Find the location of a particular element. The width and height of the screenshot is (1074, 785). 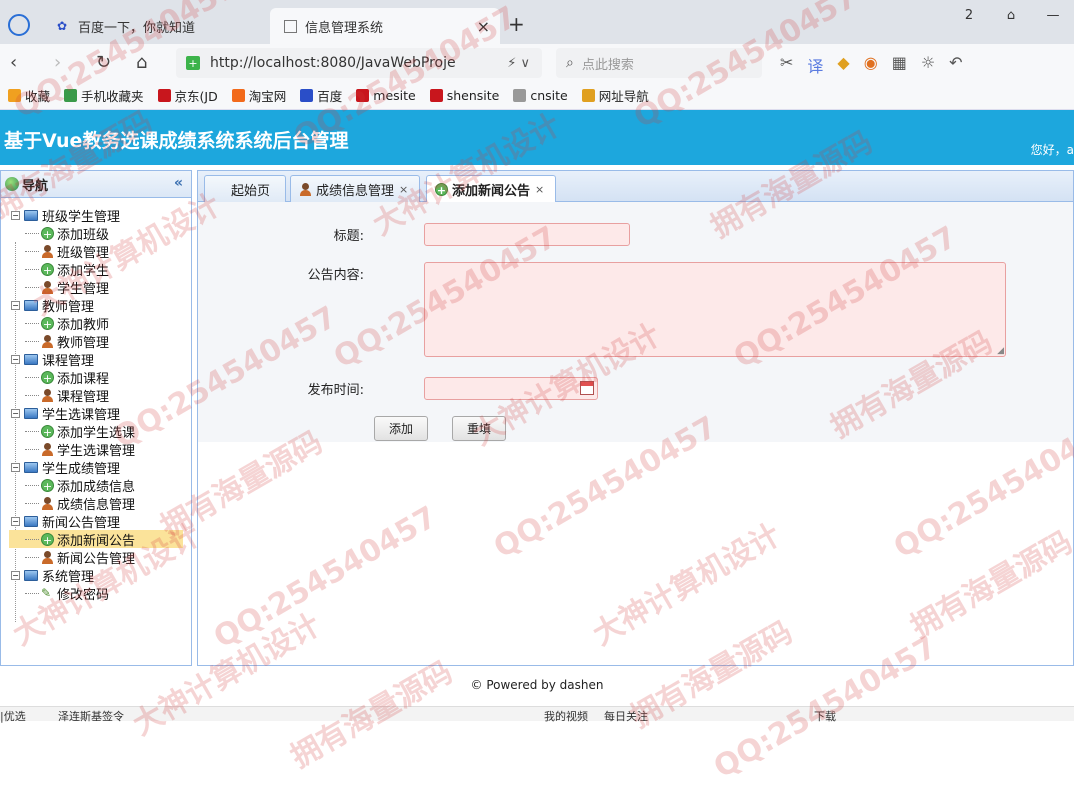

nav-group: − 学生成绩管理 is located at coordinates (66, 467).